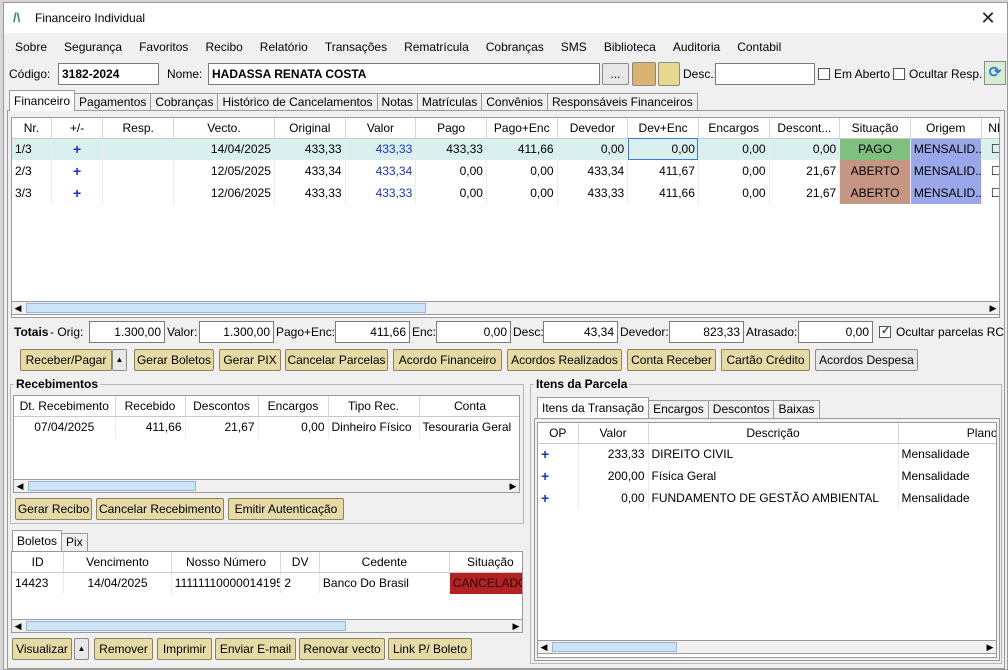  What do you see at coordinates (123, 649) in the screenshot?
I see `remover-button: Remover` at bounding box center [123, 649].